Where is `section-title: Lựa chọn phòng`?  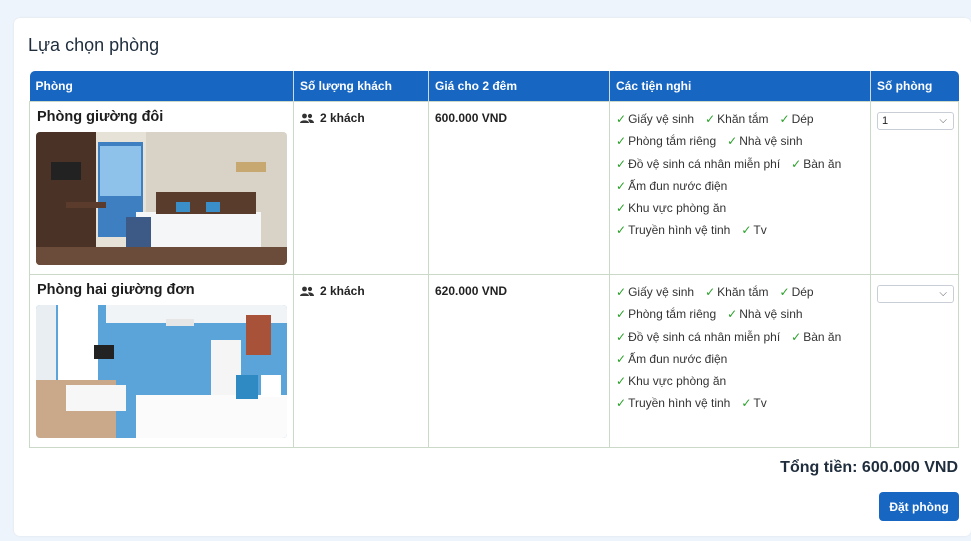 section-title: Lựa chọn phòng is located at coordinates (94, 45).